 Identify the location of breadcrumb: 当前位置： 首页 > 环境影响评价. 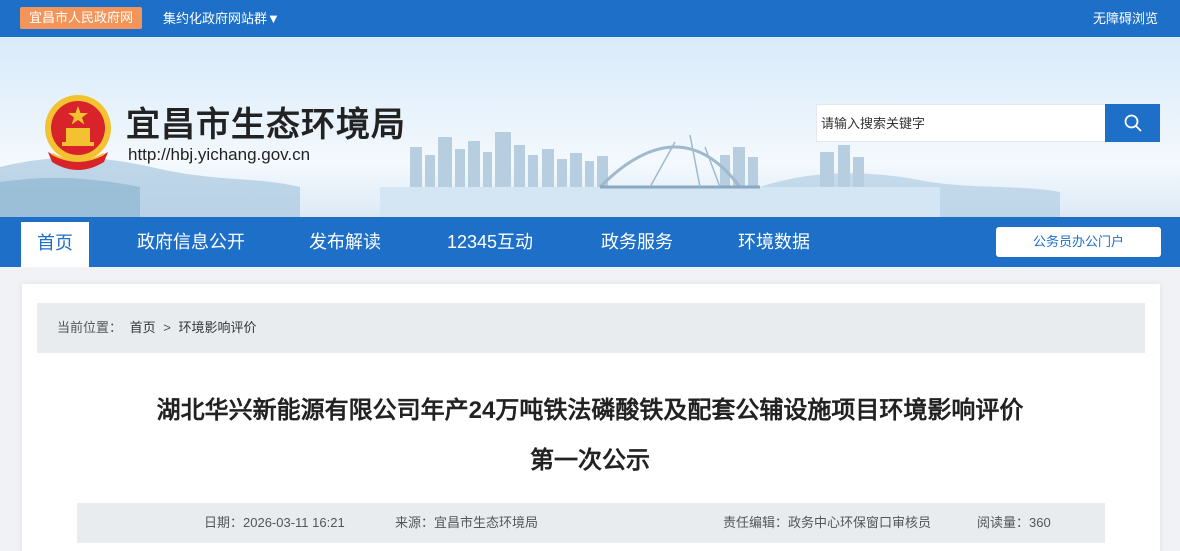
(591, 328).